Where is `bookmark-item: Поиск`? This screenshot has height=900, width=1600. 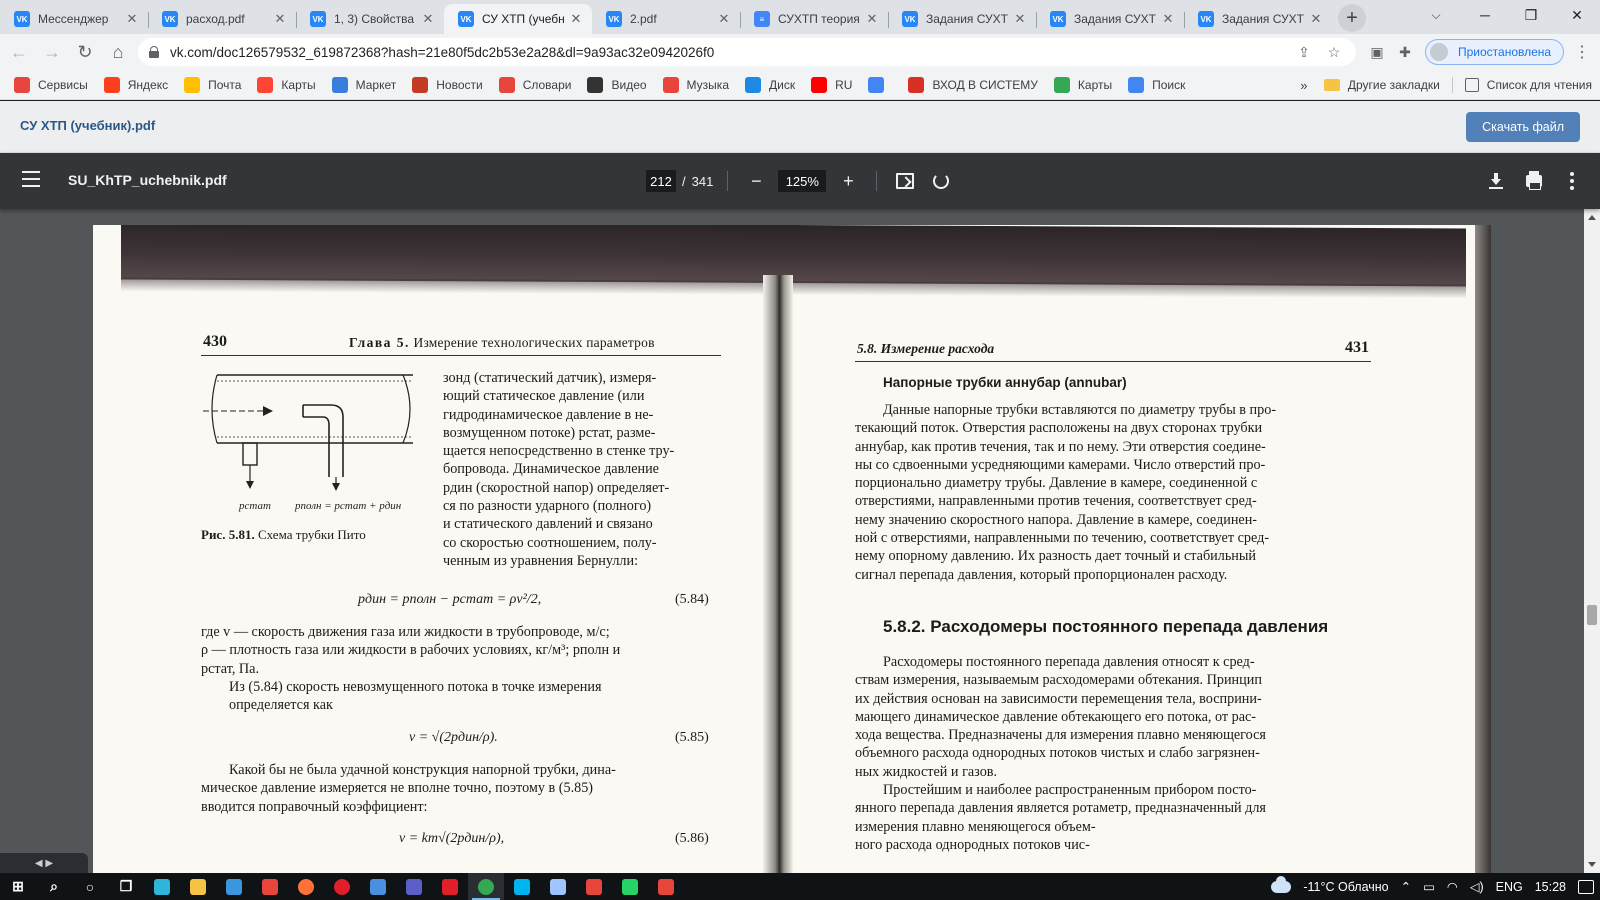
bookmark-item: Поиск is located at coordinates (1156, 85).